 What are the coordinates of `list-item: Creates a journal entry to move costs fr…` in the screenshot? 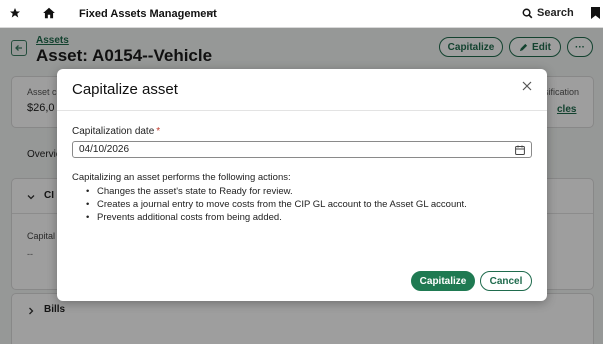 It's located at (275, 204).